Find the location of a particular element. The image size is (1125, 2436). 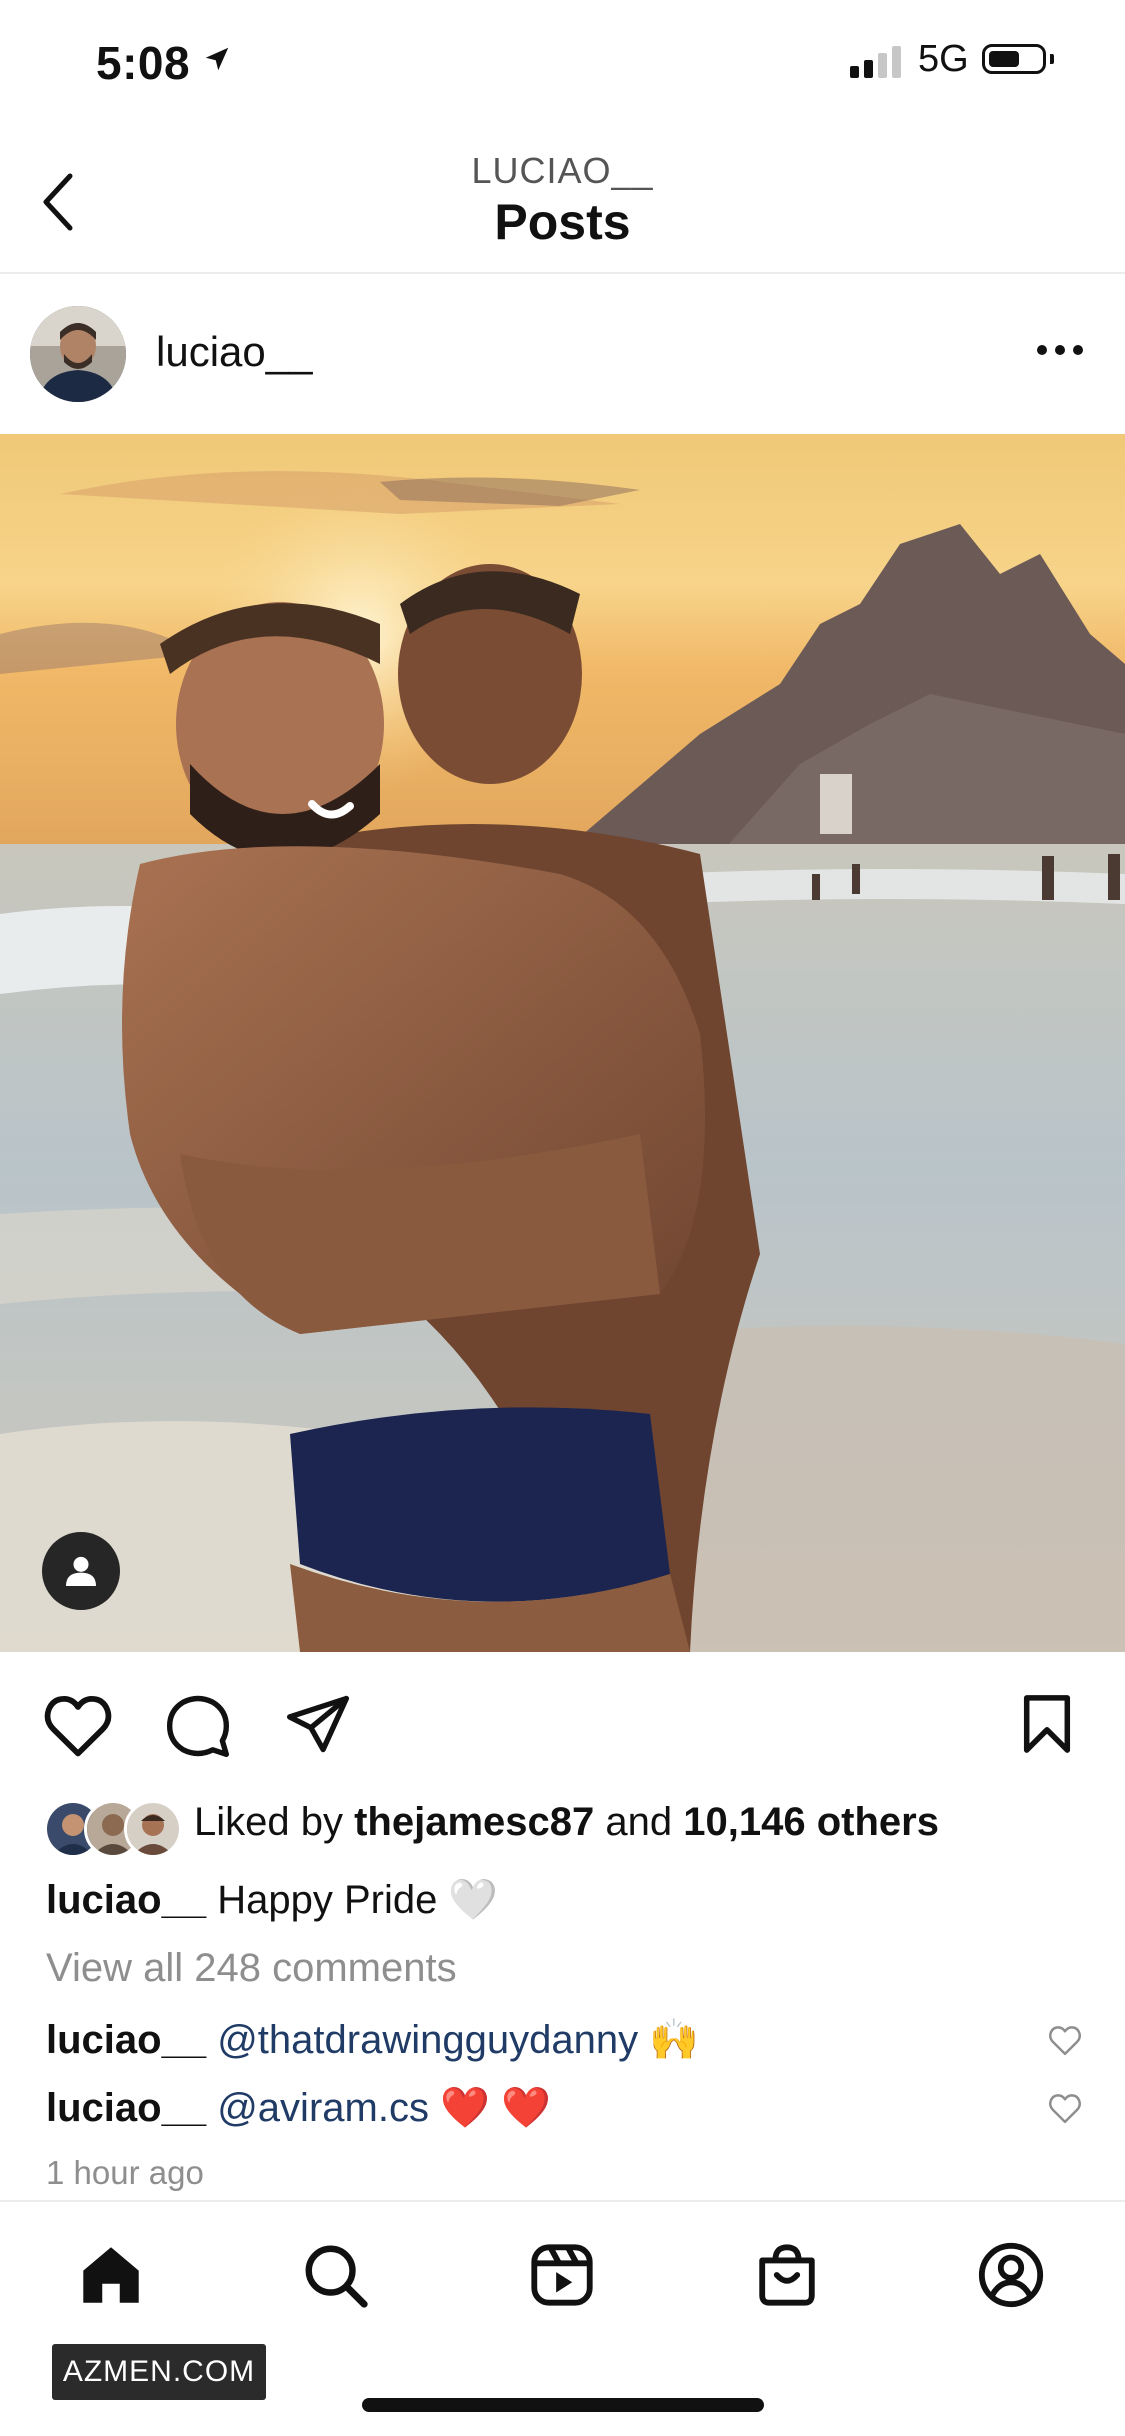

likes-conjunction: and is located at coordinates (639, 1822).